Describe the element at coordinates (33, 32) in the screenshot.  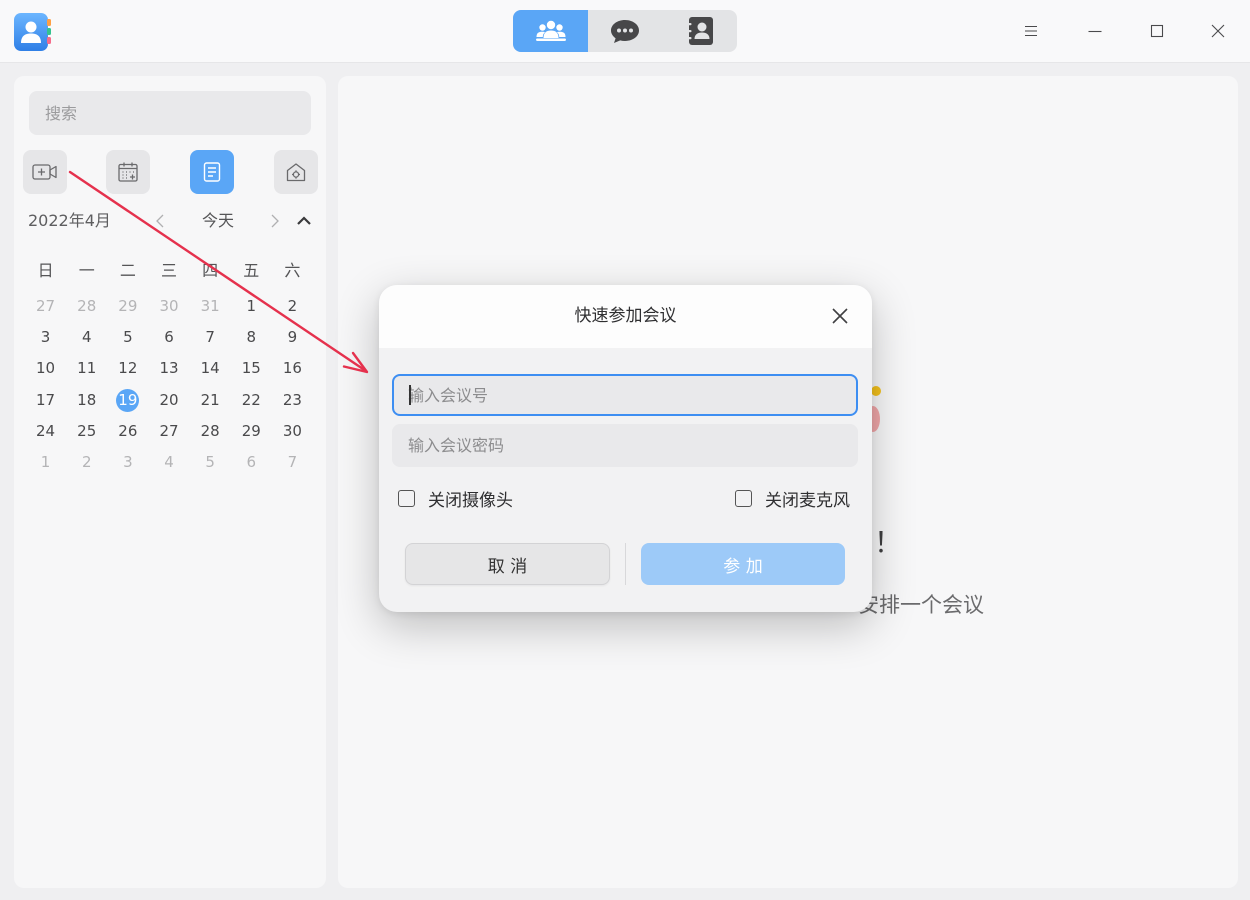
I see `contacts-app-icon` at that location.